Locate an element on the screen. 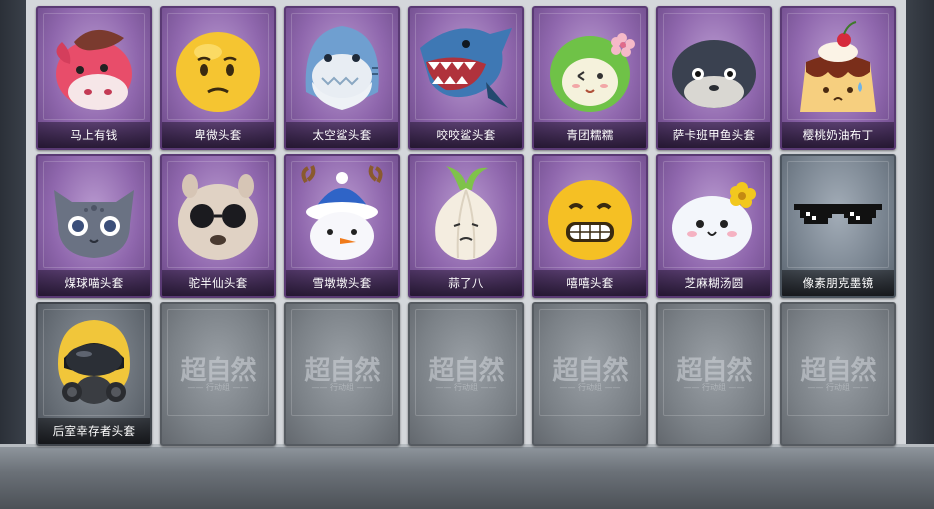 The width and height of the screenshot is (934, 509). item-card-4: 青团糯糯 is located at coordinates (590, 78).